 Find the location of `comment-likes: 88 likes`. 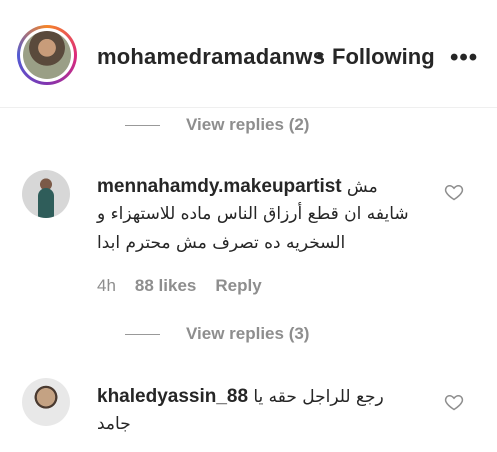

comment-likes: 88 likes is located at coordinates (165, 286).